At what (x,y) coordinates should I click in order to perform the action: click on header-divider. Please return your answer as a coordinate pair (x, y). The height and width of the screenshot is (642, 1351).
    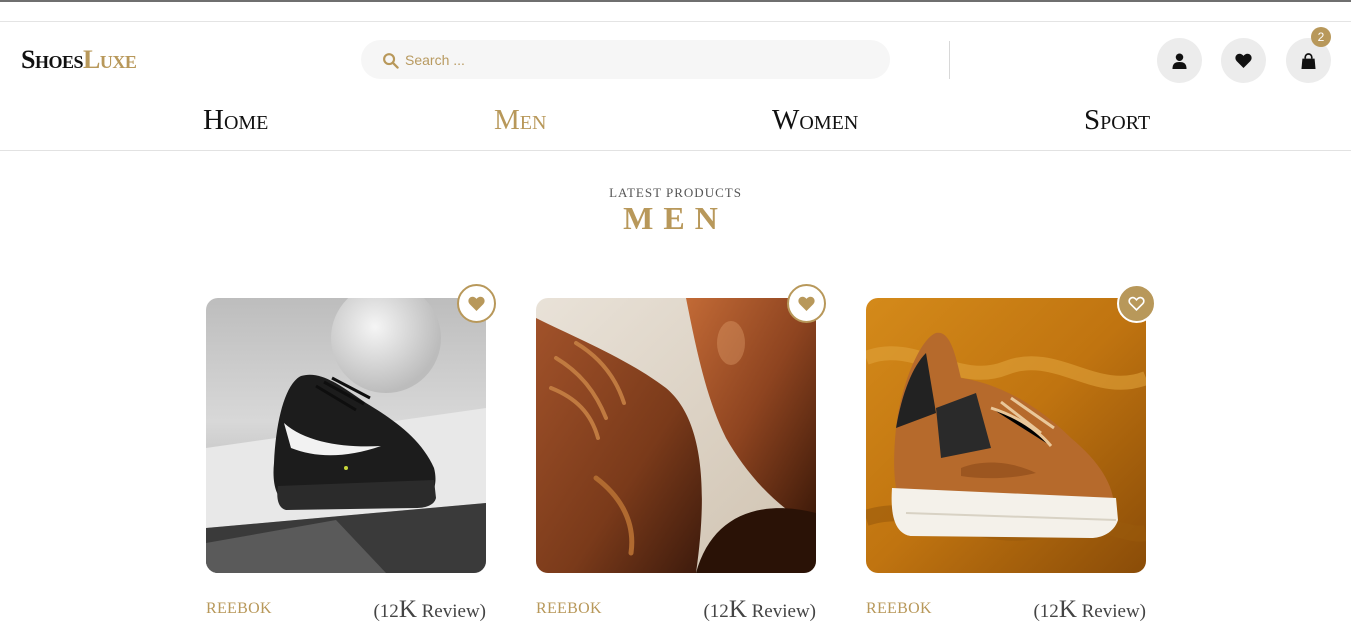
    Looking at the image, I should click on (675, 21).